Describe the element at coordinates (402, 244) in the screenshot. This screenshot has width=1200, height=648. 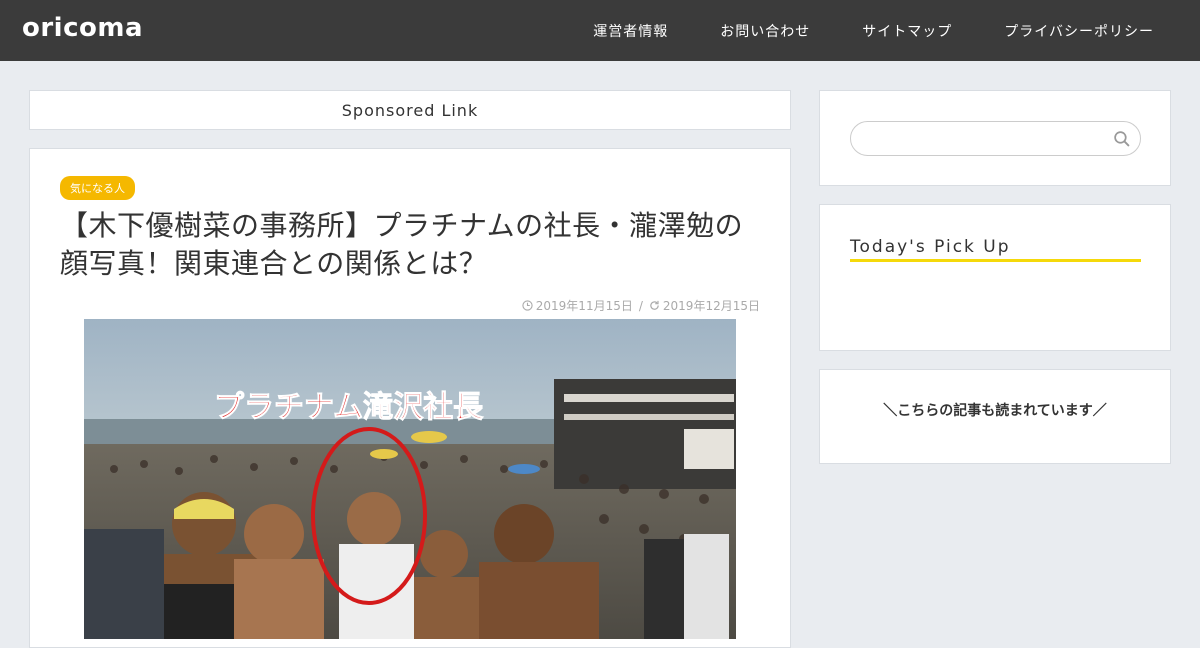
I see `article-title: 【木下優樹菜の事務所】プラチナムの社長・瀧澤勉の顔写真！関東連合との関係とは？` at that location.